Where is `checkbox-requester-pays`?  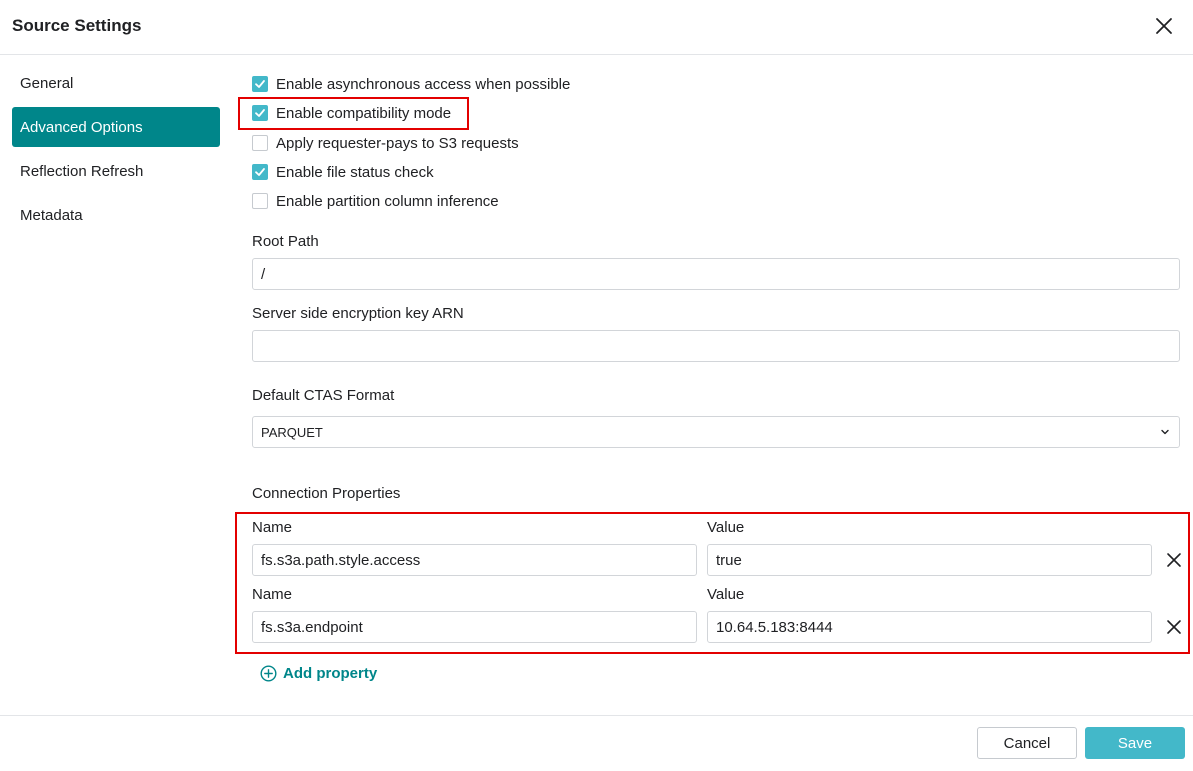 checkbox-requester-pays is located at coordinates (260, 143).